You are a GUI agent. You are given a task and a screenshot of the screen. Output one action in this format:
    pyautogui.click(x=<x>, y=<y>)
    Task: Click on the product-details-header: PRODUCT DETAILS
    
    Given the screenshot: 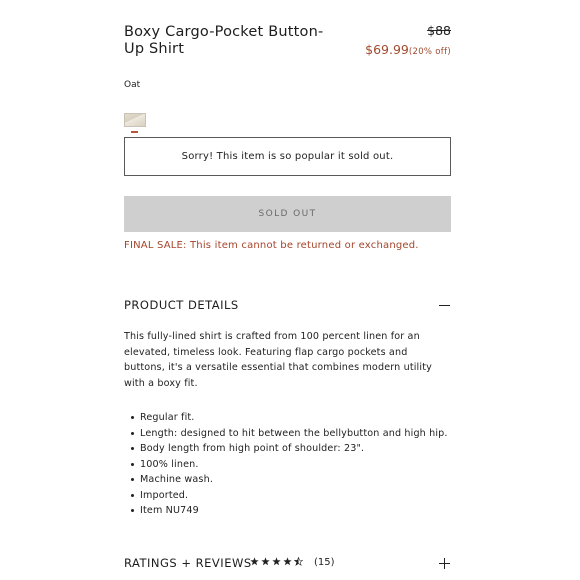 What is the action you would take?
    pyautogui.click(x=287, y=307)
    